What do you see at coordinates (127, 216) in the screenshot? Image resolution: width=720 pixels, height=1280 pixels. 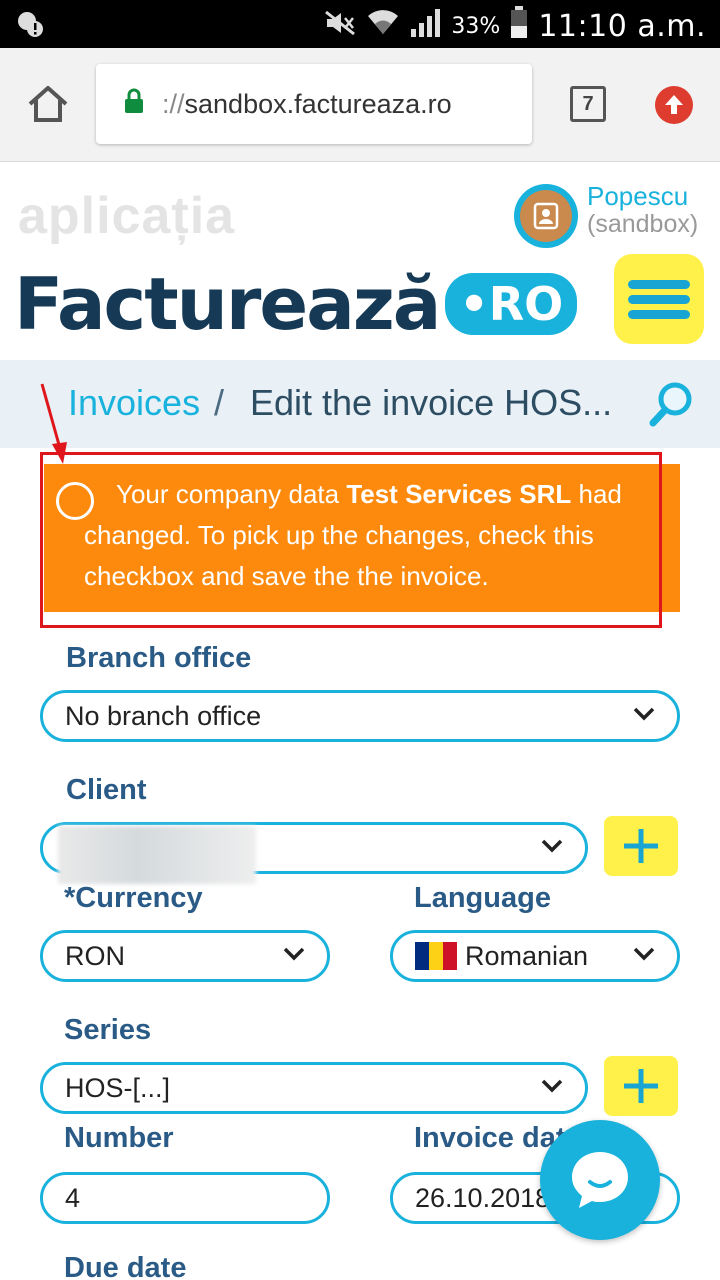 I see `brand-tagline: aplicația` at bounding box center [127, 216].